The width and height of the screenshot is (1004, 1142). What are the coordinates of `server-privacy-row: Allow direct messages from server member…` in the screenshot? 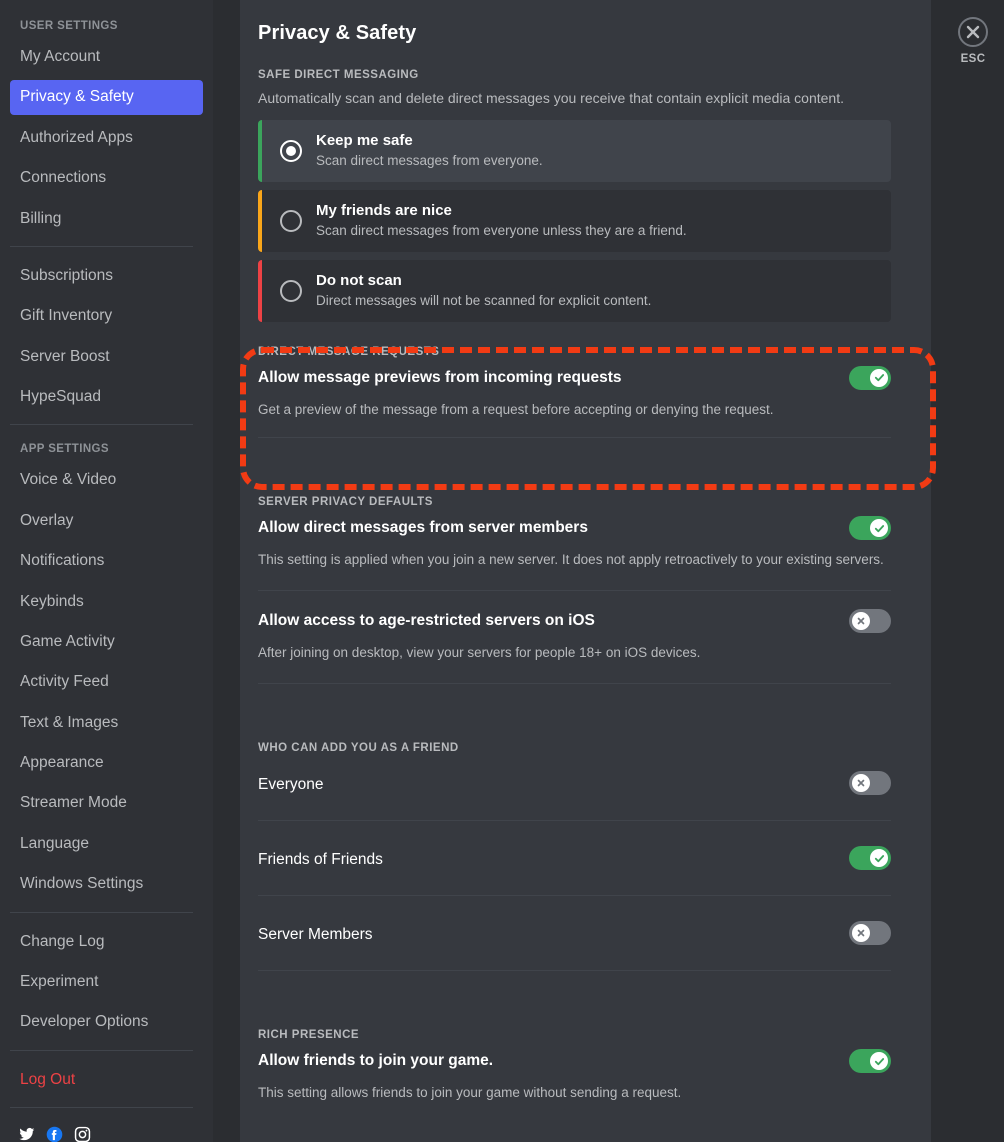 It's located at (574, 528).